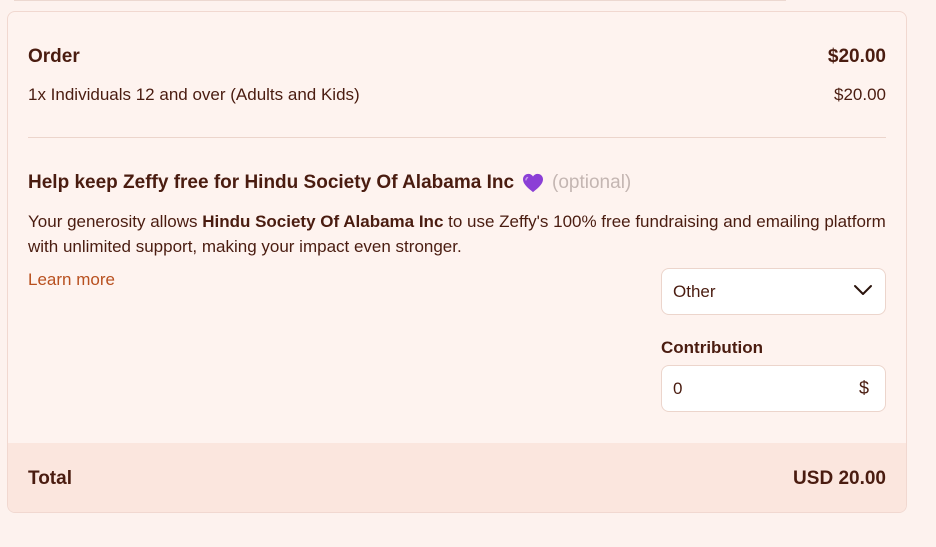 The height and width of the screenshot is (547, 936). Describe the element at coordinates (753, 388) in the screenshot. I see `contribution-input` at that location.